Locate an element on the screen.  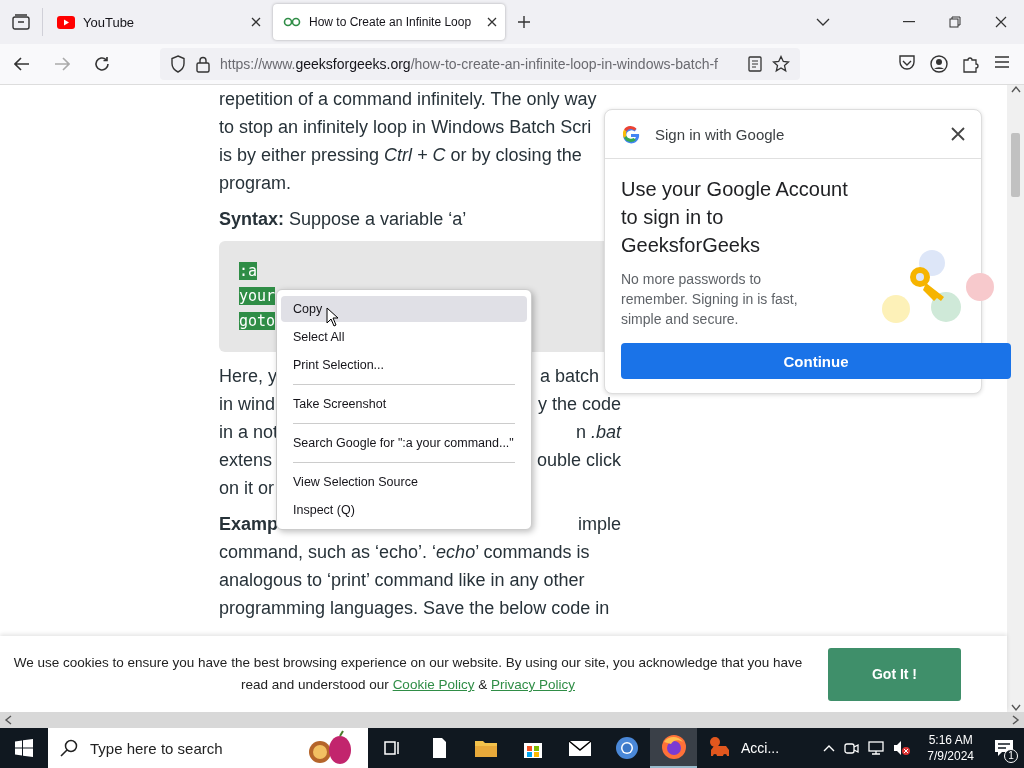
article-text: in wind is located at coordinates (247, 404).